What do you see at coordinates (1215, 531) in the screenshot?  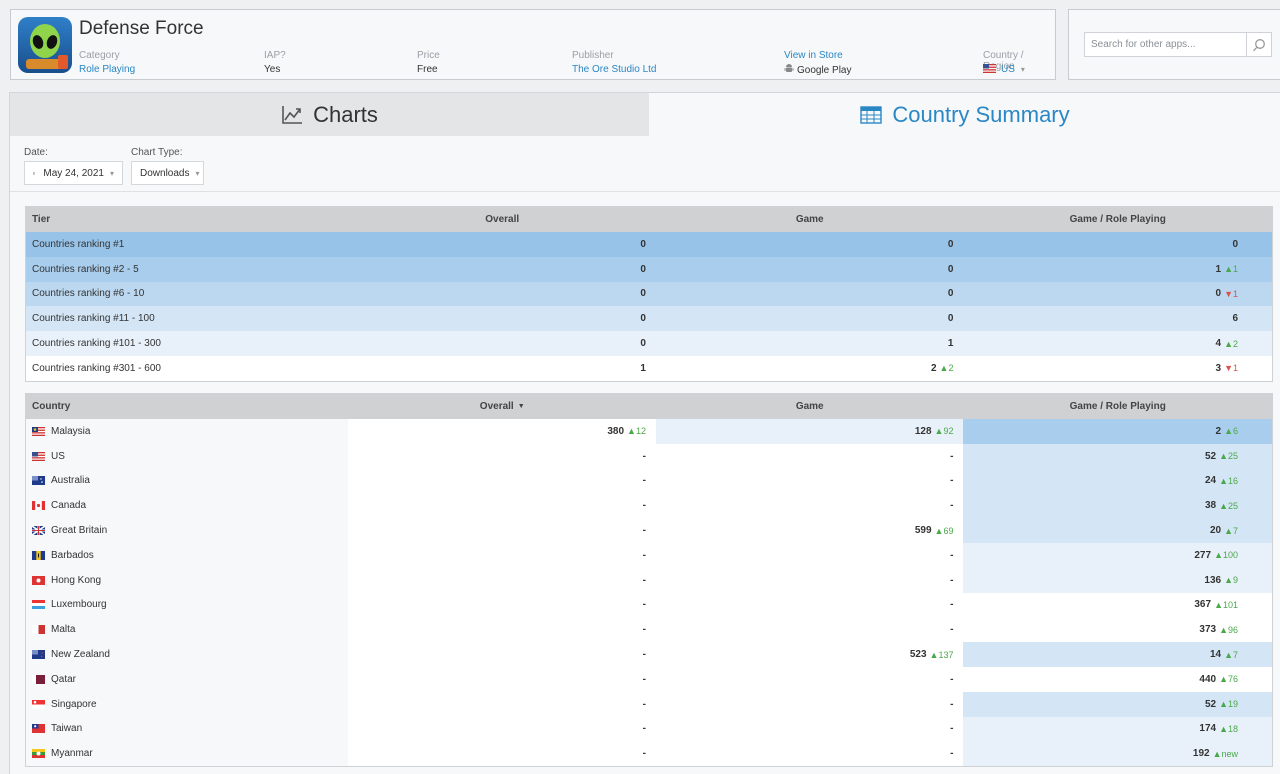 I see `role-playing-rank: 20` at bounding box center [1215, 531].